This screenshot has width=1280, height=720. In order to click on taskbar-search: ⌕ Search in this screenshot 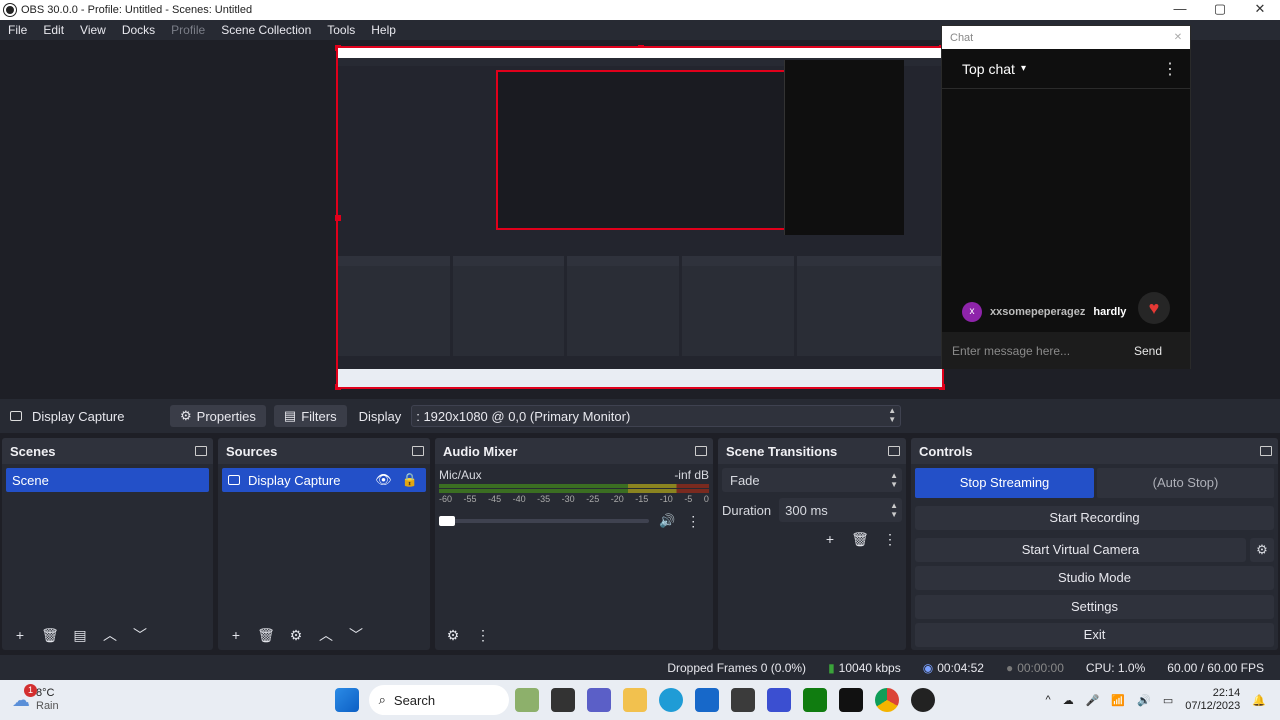, I will do `click(438, 700)`.